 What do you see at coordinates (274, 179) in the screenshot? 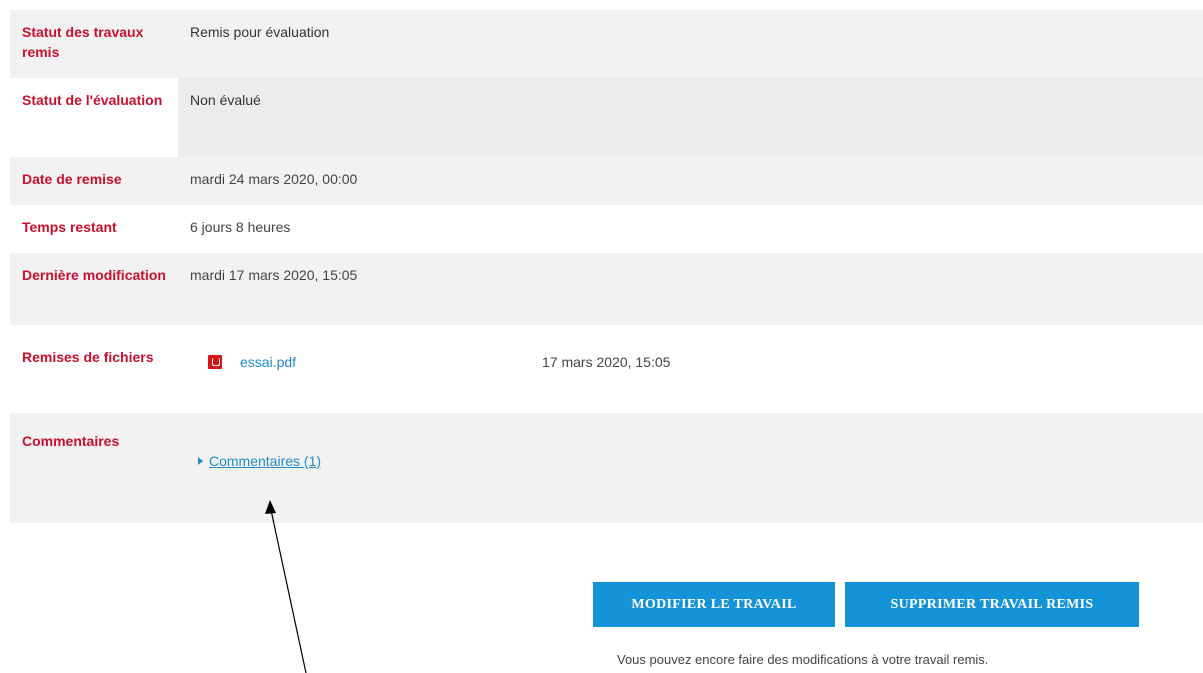
I see `row-value: mardi 24 mars 2020, 00:00` at bounding box center [274, 179].